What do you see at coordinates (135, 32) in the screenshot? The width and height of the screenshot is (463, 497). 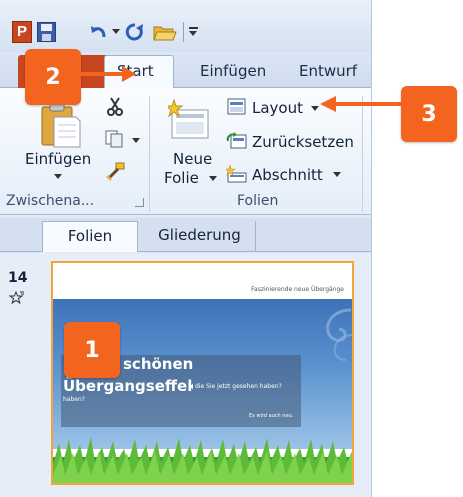 I see `redo-icon` at bounding box center [135, 32].